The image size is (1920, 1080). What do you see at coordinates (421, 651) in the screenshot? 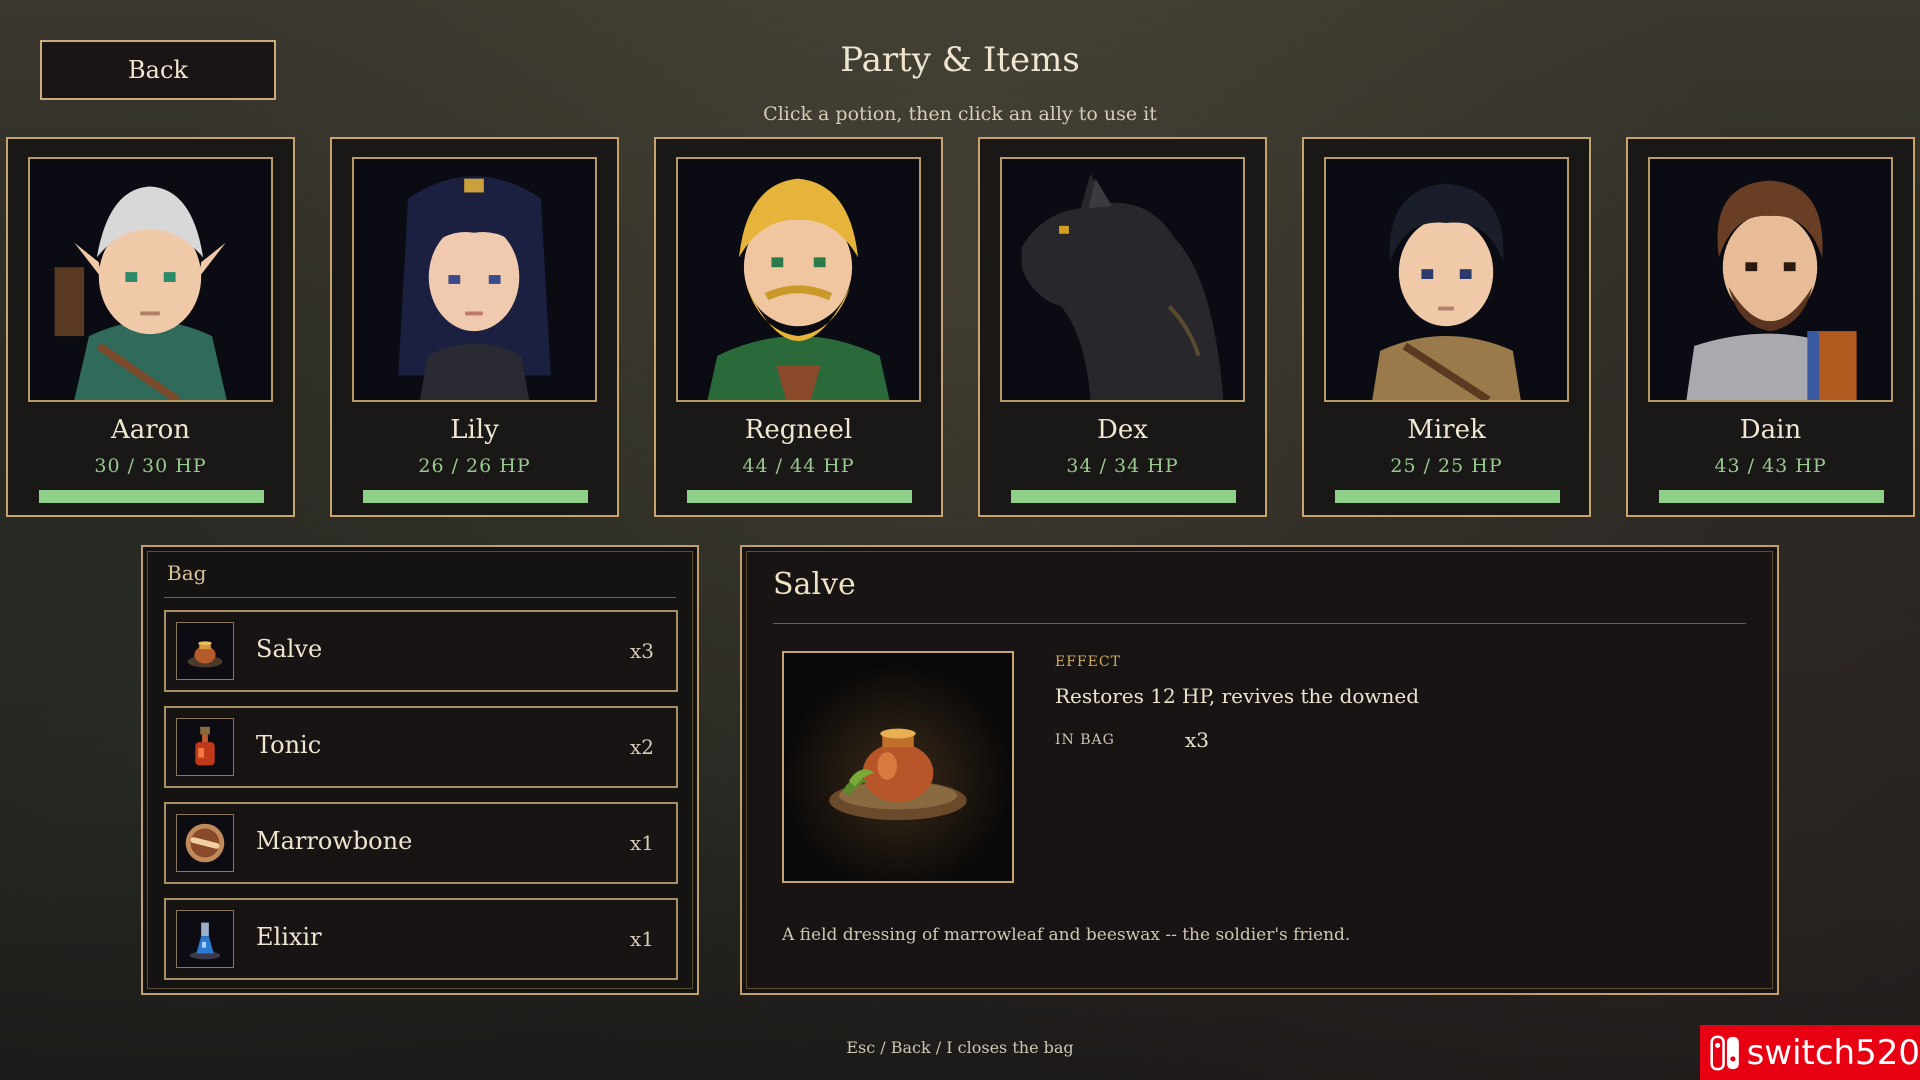
I see `bag-item-salve: Salve x3` at bounding box center [421, 651].